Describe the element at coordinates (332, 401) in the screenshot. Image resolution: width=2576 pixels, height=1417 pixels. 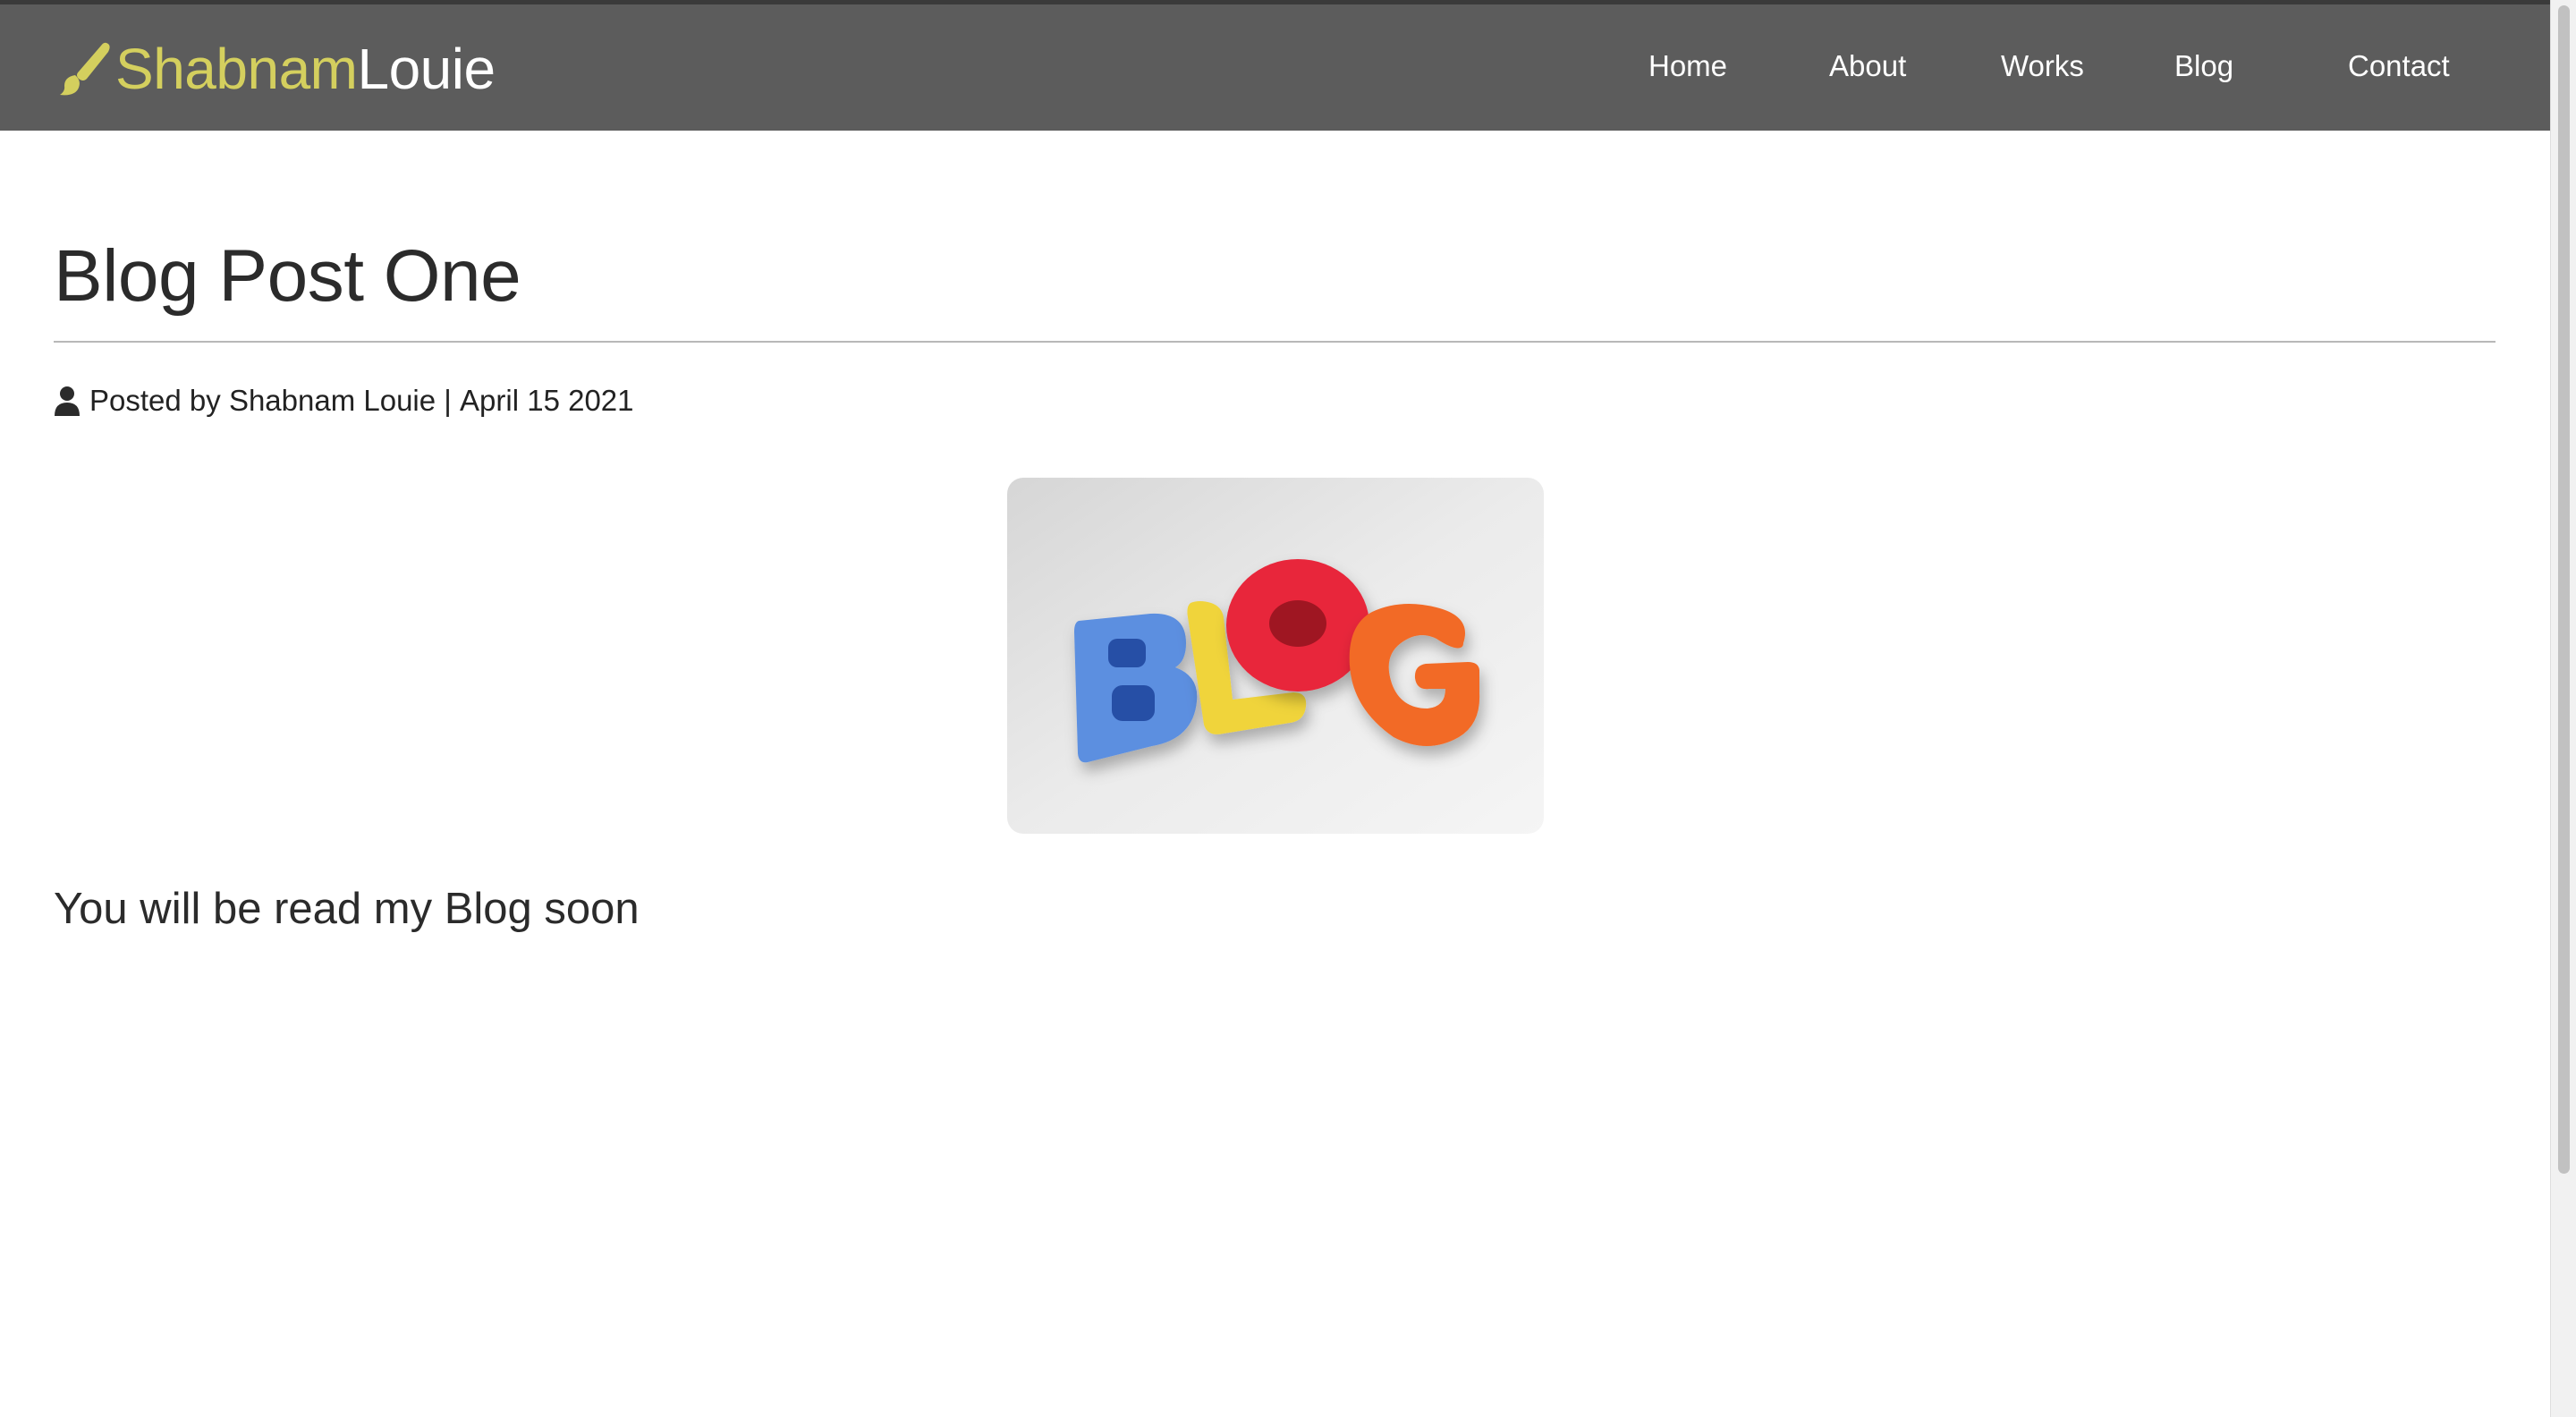
I see `post-author: Shabnam Louie` at that location.